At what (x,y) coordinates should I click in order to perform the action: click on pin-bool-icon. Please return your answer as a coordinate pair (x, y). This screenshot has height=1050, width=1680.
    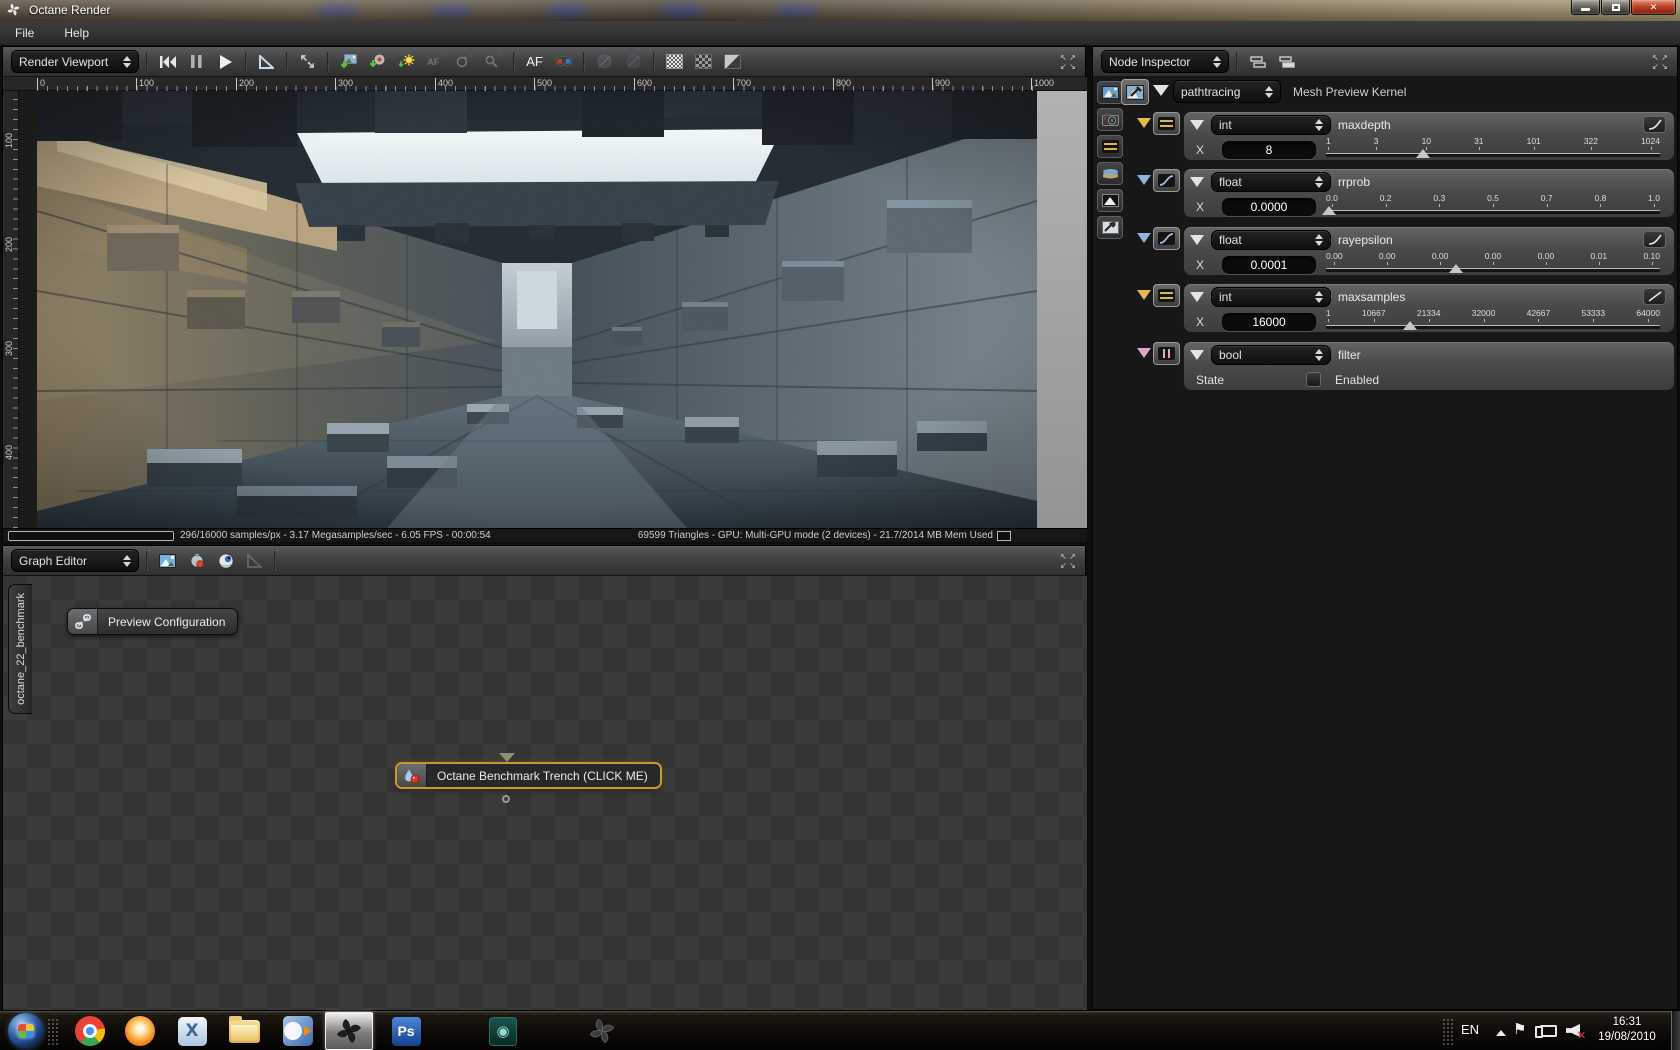
    Looking at the image, I should click on (1144, 353).